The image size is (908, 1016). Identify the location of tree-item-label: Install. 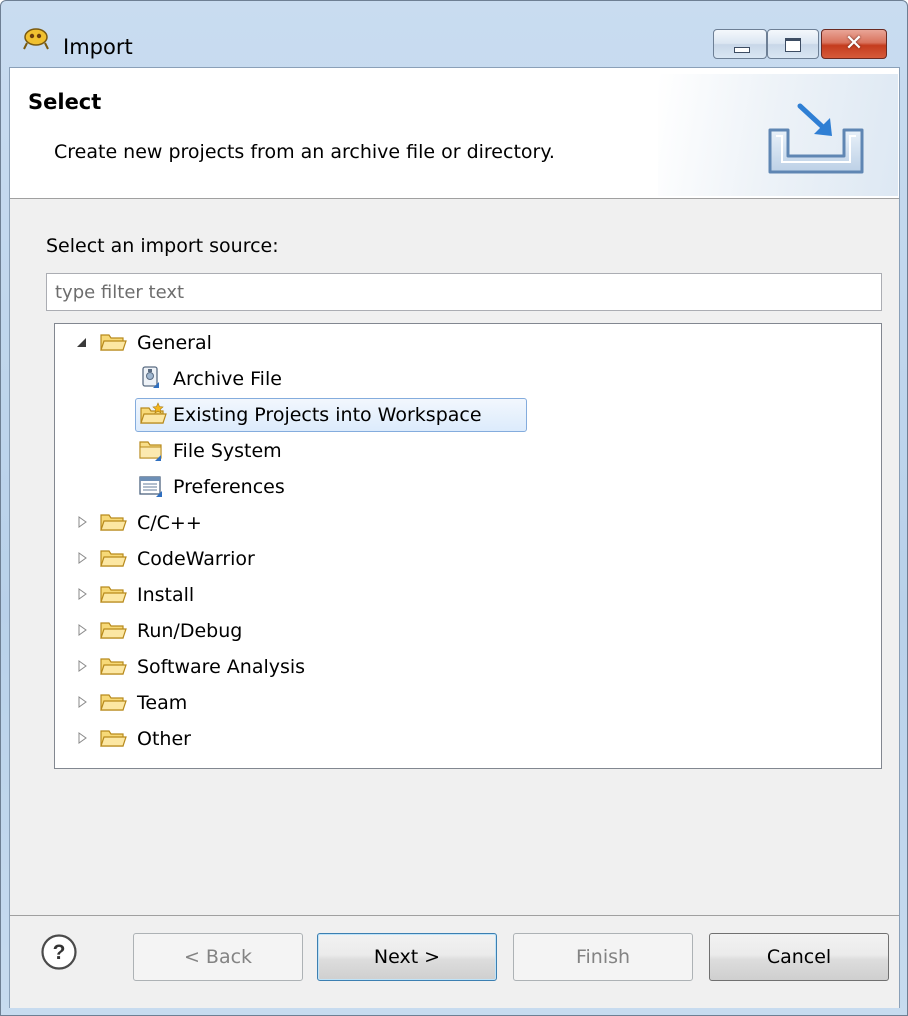
(166, 595).